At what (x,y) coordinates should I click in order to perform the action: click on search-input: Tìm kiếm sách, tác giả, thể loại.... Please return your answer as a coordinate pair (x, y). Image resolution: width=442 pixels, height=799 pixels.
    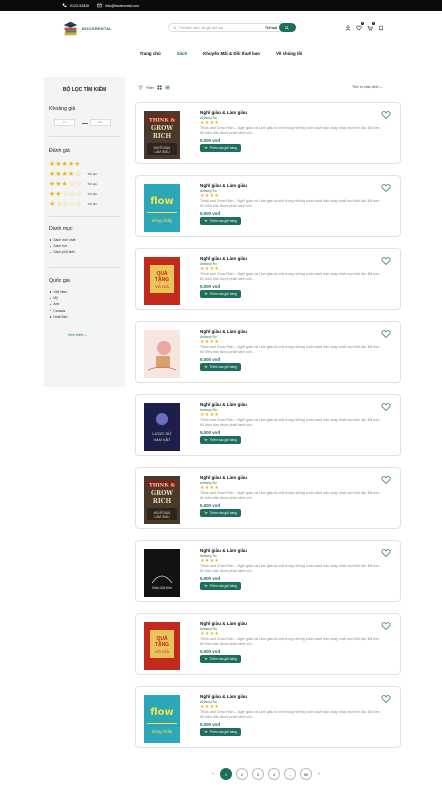
    Looking at the image, I should click on (202, 28).